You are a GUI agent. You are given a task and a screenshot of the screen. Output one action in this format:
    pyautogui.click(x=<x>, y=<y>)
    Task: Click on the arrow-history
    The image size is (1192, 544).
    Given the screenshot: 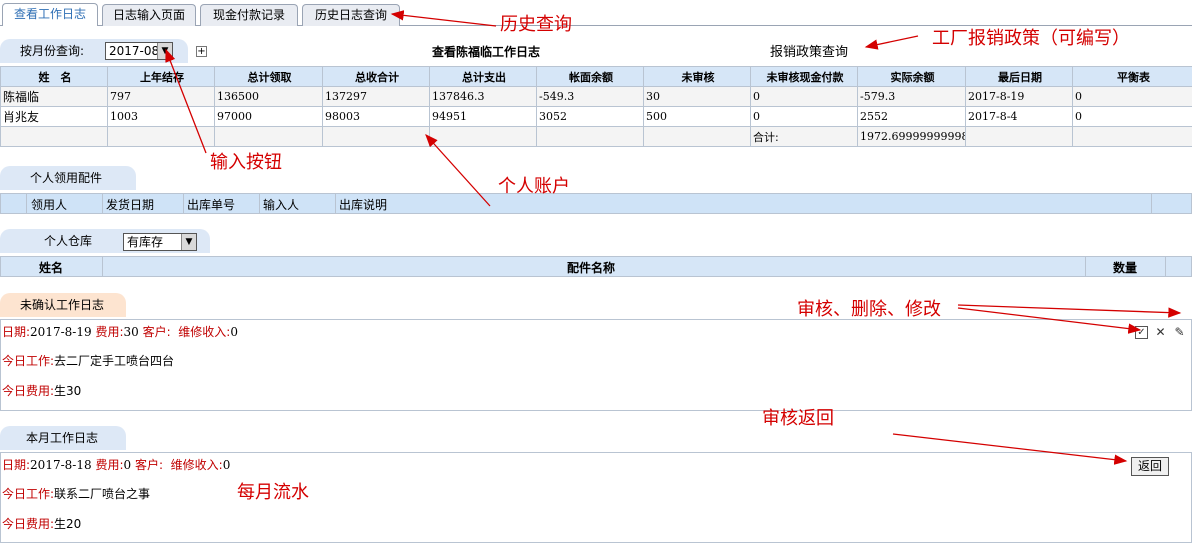 What is the action you would take?
    pyautogui.click(x=443, y=18)
    